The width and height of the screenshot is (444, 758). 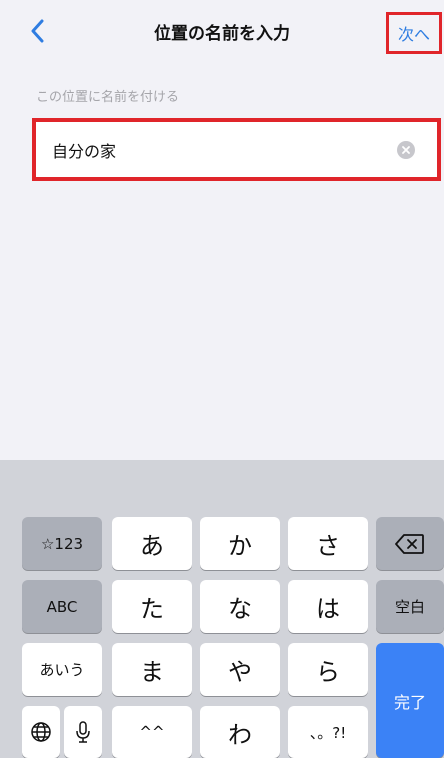 I want to click on key-symbols: ☆123, so click(x=62, y=543).